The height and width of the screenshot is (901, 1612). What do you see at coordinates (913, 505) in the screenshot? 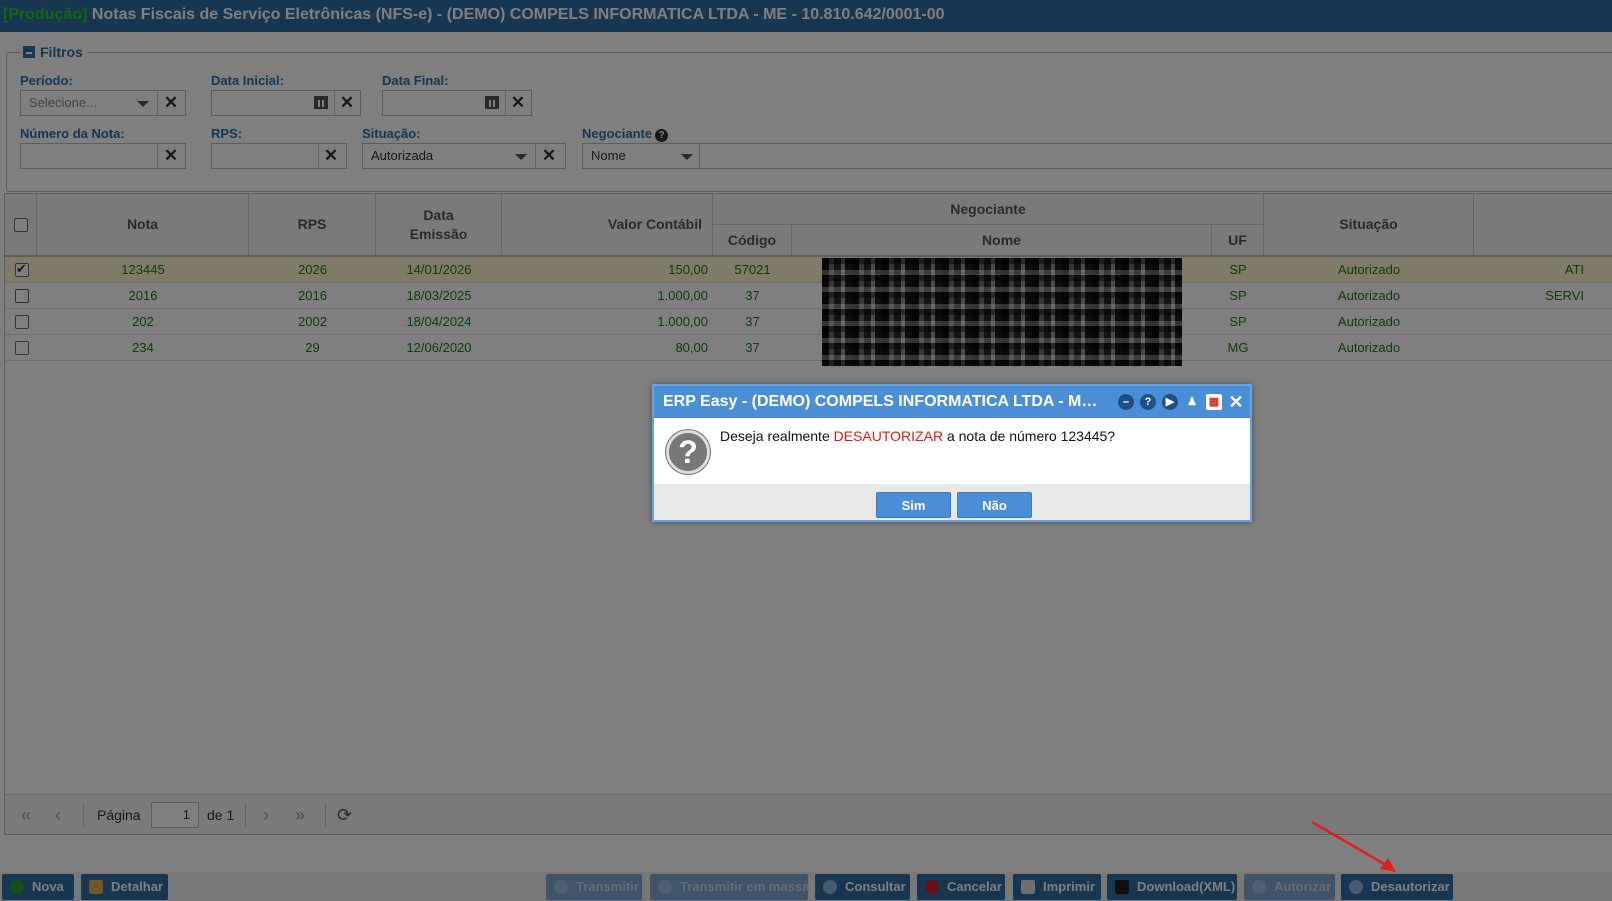
I see `sim-button: Sim` at bounding box center [913, 505].